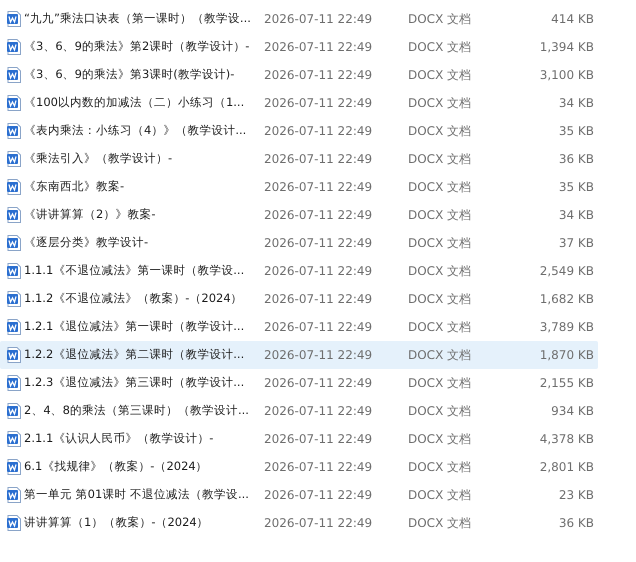 This screenshot has width=636, height=562. Describe the element at coordinates (137, 47) in the screenshot. I see `file-name: 《3、6、9的乘法》第2课时（教学设计）-` at that location.